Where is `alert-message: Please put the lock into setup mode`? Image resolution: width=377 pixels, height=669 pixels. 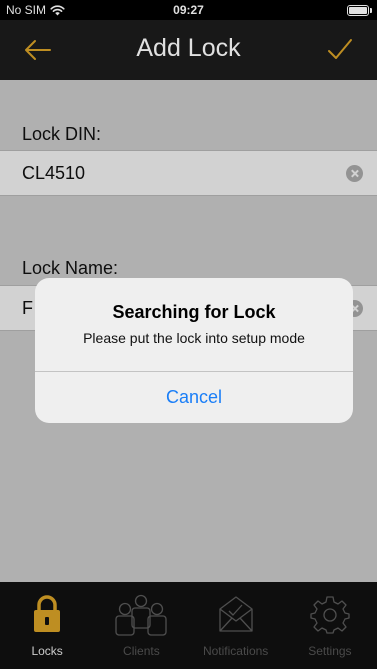
alert-message: Please put the lock into setup mode is located at coordinates (194, 338).